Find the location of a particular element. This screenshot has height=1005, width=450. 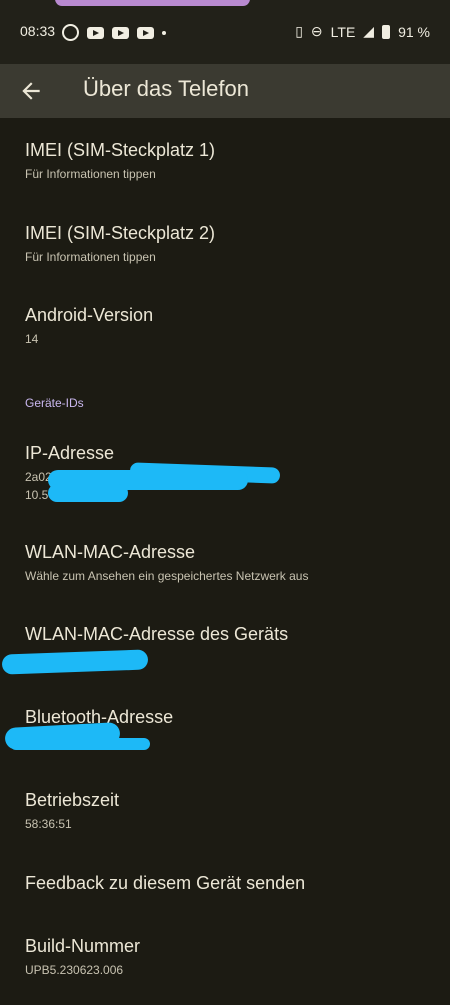

section-header-device-ids: Geräte-IDs is located at coordinates (54, 403).